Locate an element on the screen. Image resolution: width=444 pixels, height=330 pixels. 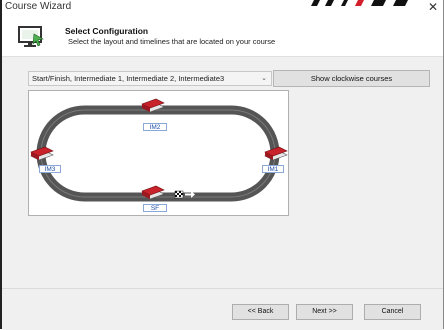
timeline-label-sf: SF is located at coordinates (155, 208).